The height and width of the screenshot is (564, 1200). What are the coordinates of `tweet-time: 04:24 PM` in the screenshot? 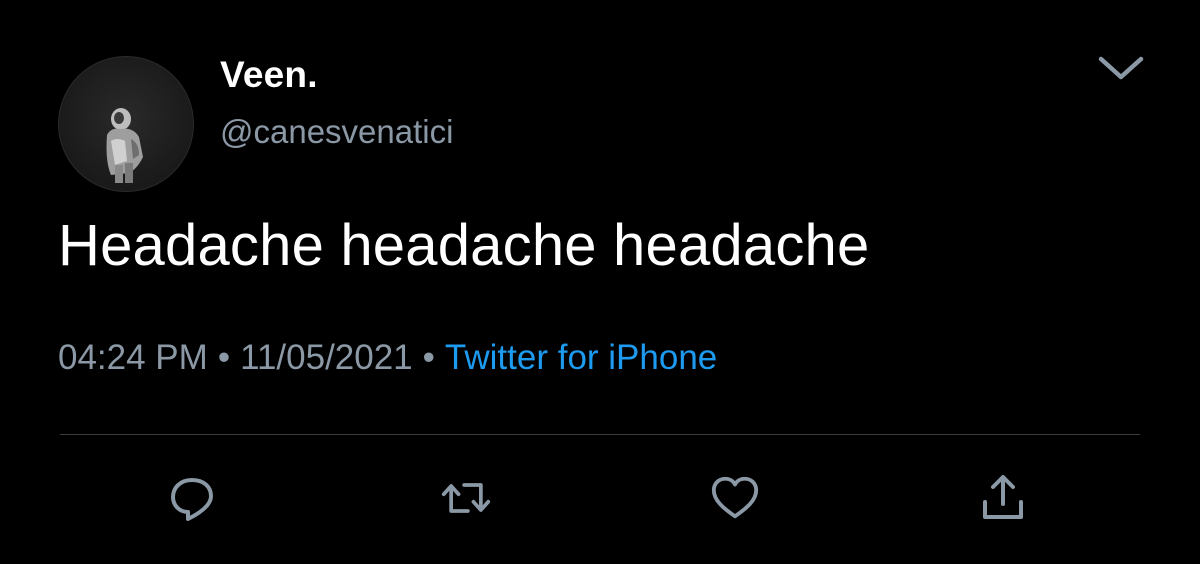 It's located at (133, 357).